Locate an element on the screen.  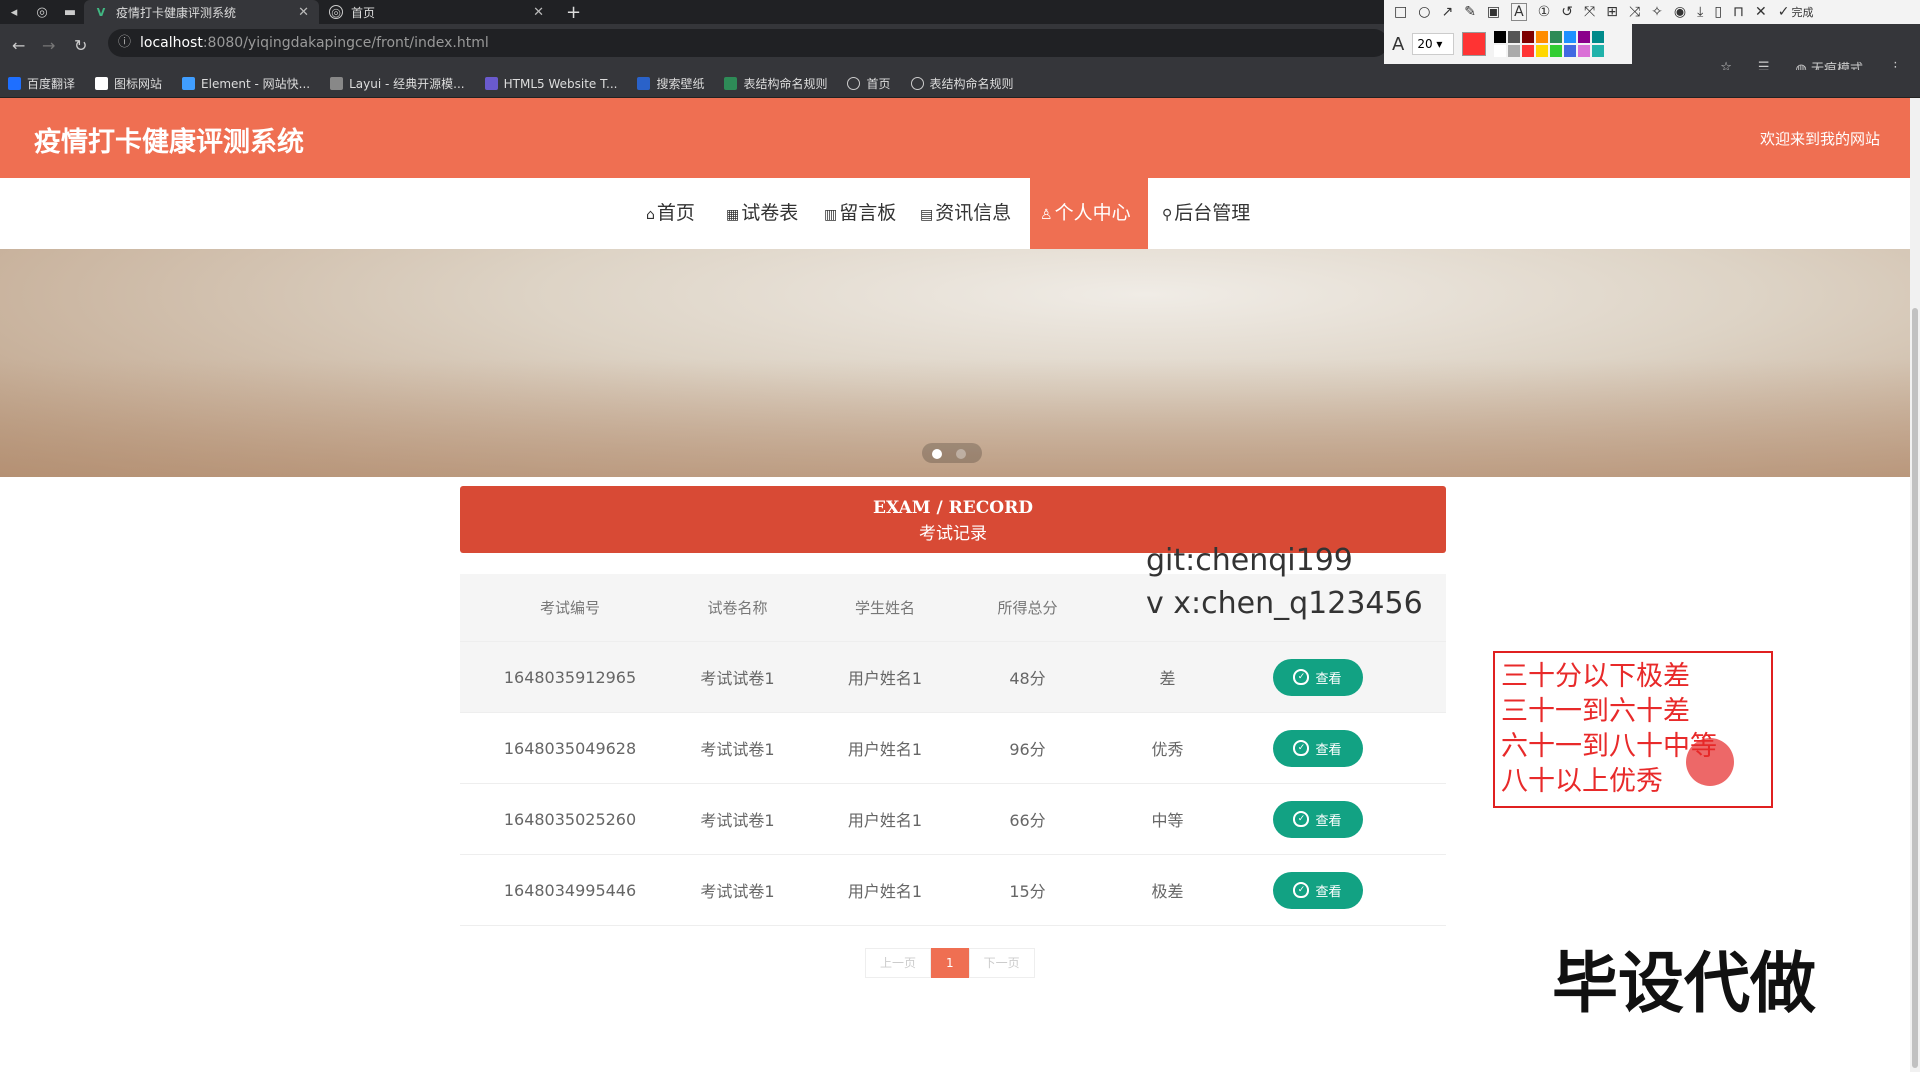
table-row: 1648035049628 考试试卷1 用户姓名1 96分 优秀 ✓ 查看 is located at coordinates (953, 748).